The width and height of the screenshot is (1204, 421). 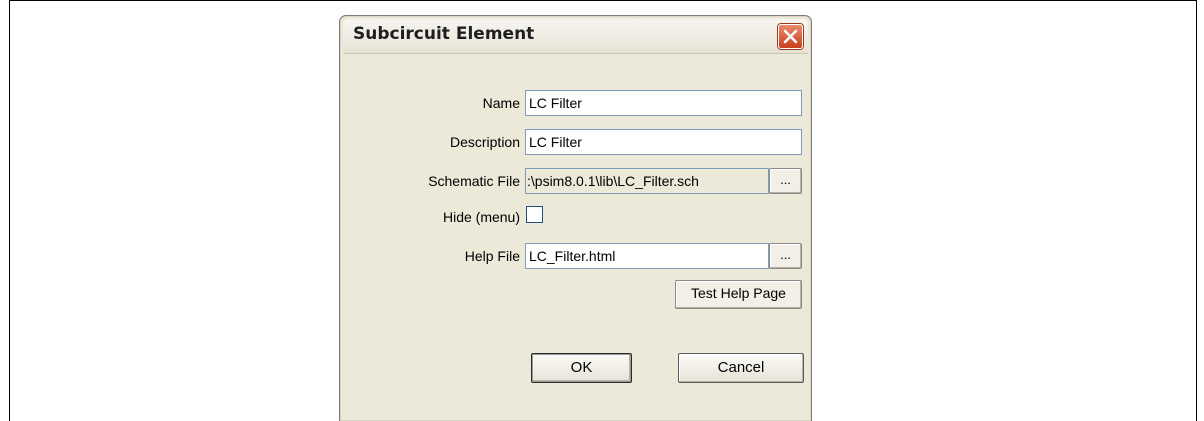 I want to click on close-icon, so click(x=790, y=36).